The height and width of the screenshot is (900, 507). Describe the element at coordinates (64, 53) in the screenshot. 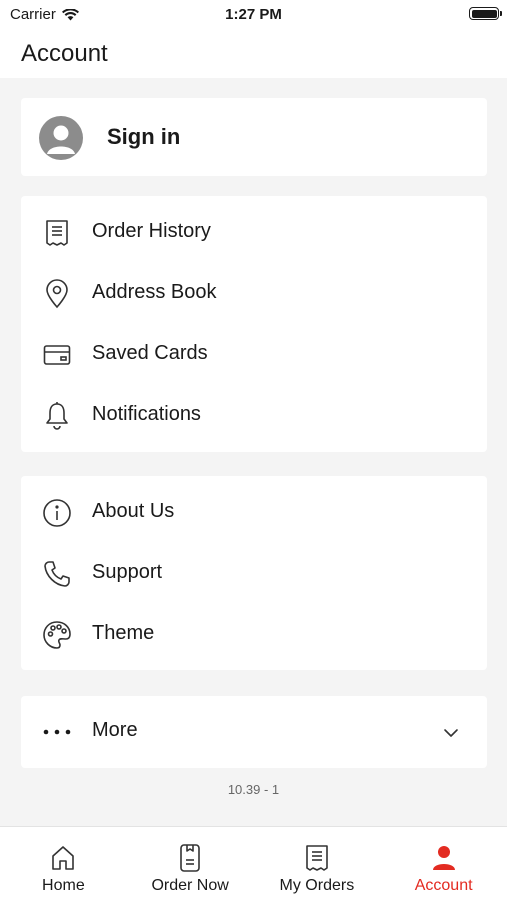

I see `page-title: Account` at that location.